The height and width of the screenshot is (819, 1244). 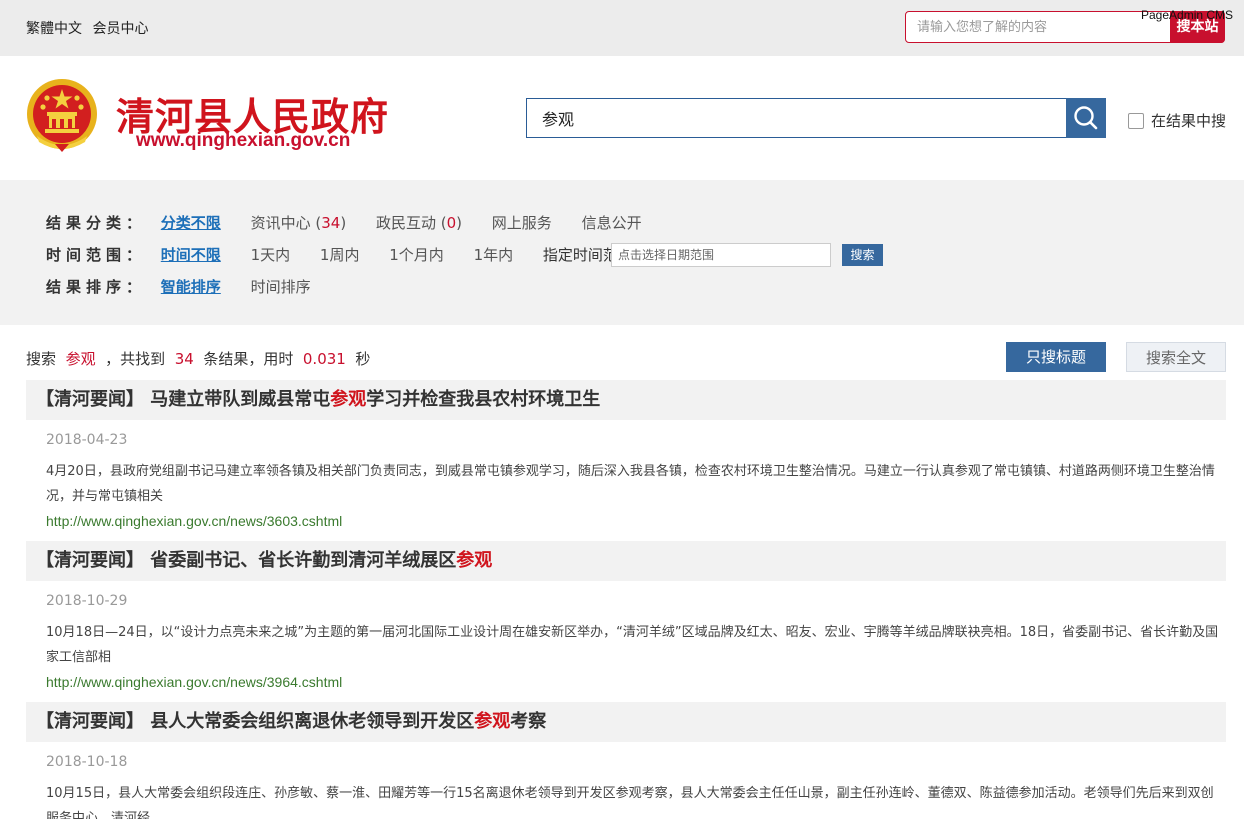 What do you see at coordinates (62, 115) in the screenshot?
I see `national-emblem-icon` at bounding box center [62, 115].